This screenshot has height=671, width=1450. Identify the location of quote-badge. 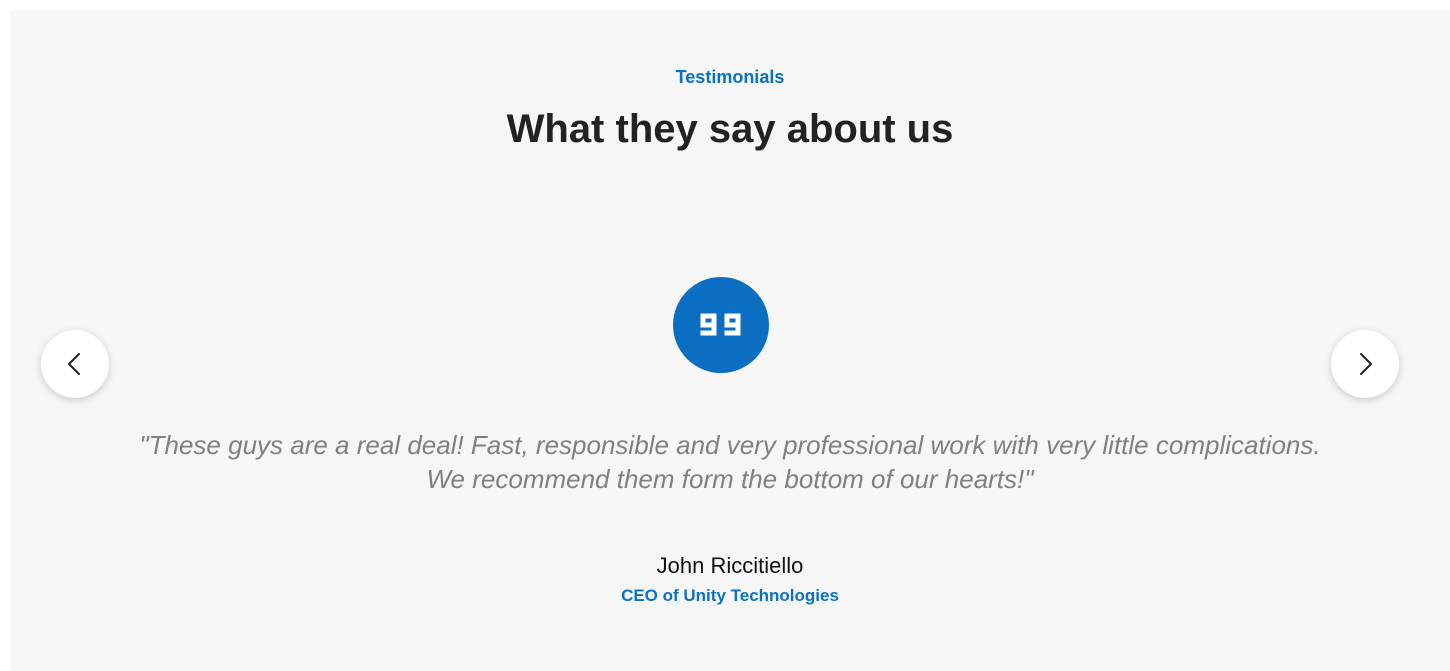
(721, 325).